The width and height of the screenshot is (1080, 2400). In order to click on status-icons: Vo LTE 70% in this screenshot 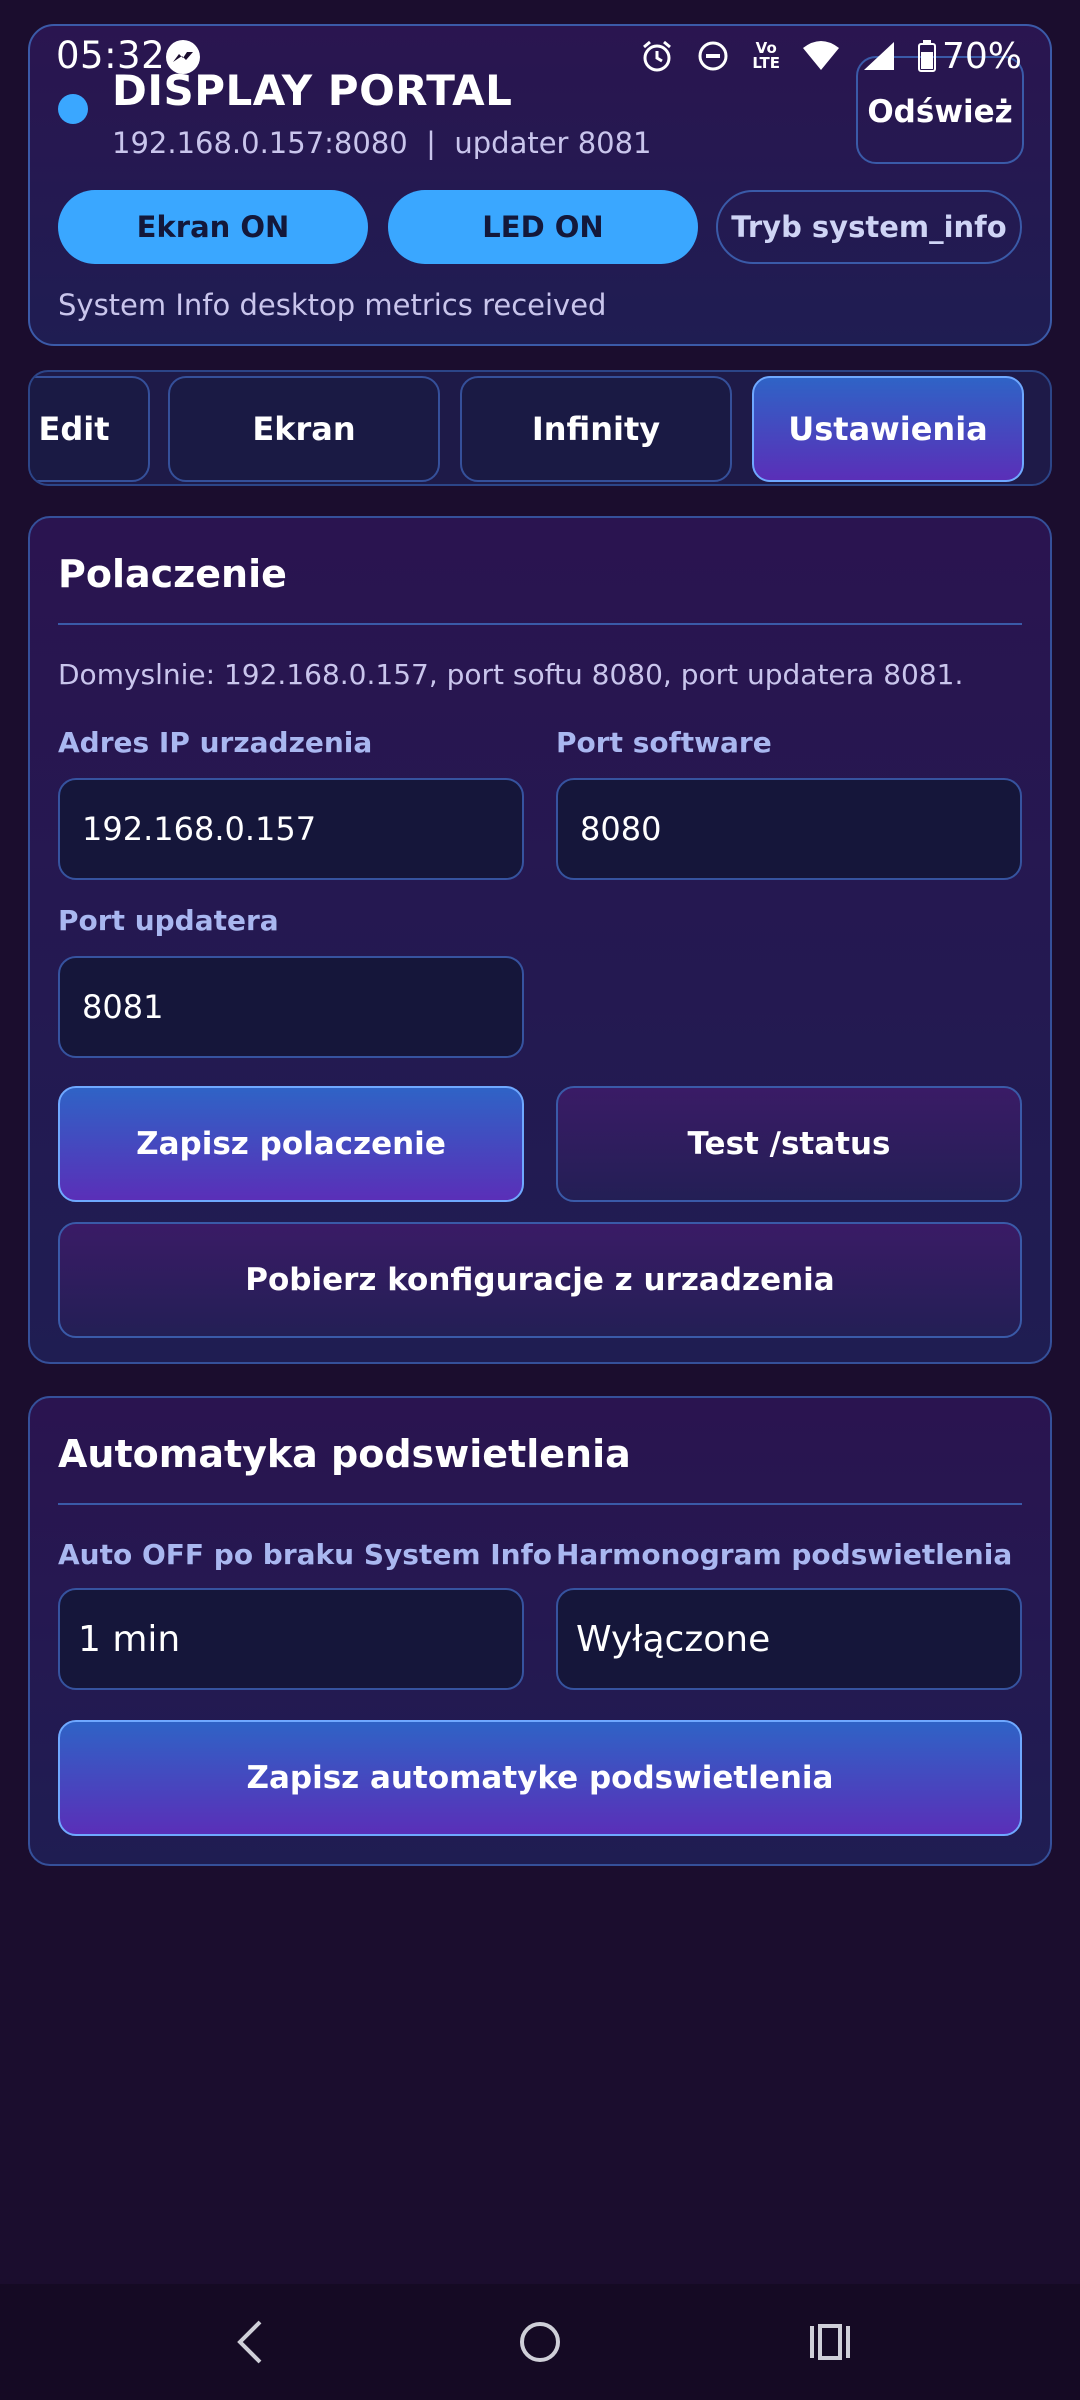, I will do `click(831, 56)`.